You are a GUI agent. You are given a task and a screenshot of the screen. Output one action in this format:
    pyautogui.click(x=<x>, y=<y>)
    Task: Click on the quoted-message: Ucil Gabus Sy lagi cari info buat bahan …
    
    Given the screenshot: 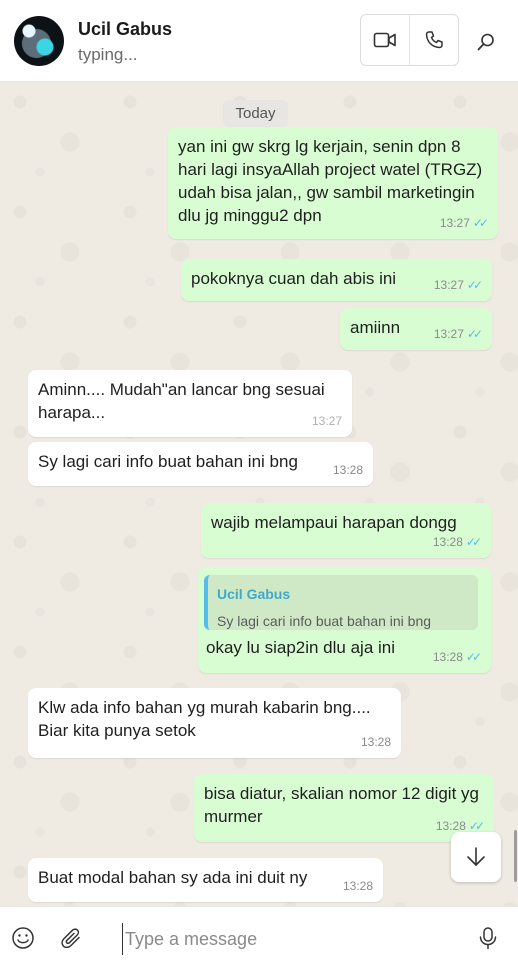 What is the action you would take?
    pyautogui.click(x=341, y=602)
    